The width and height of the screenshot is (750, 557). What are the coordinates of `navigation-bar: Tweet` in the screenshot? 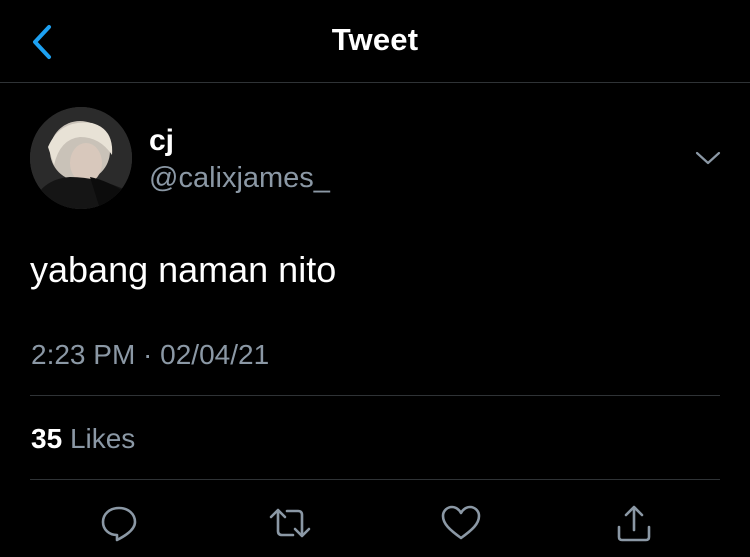 It's located at (375, 41).